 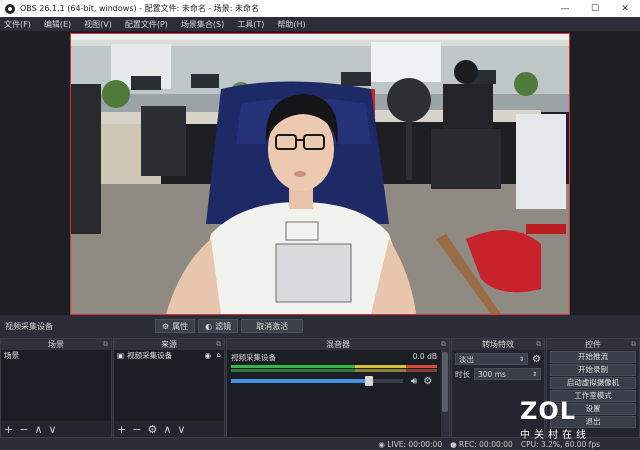 I want to click on mixer-body: 视频采集设备 0.0 dB 🔊︎ ⚙, so click(x=334, y=393).